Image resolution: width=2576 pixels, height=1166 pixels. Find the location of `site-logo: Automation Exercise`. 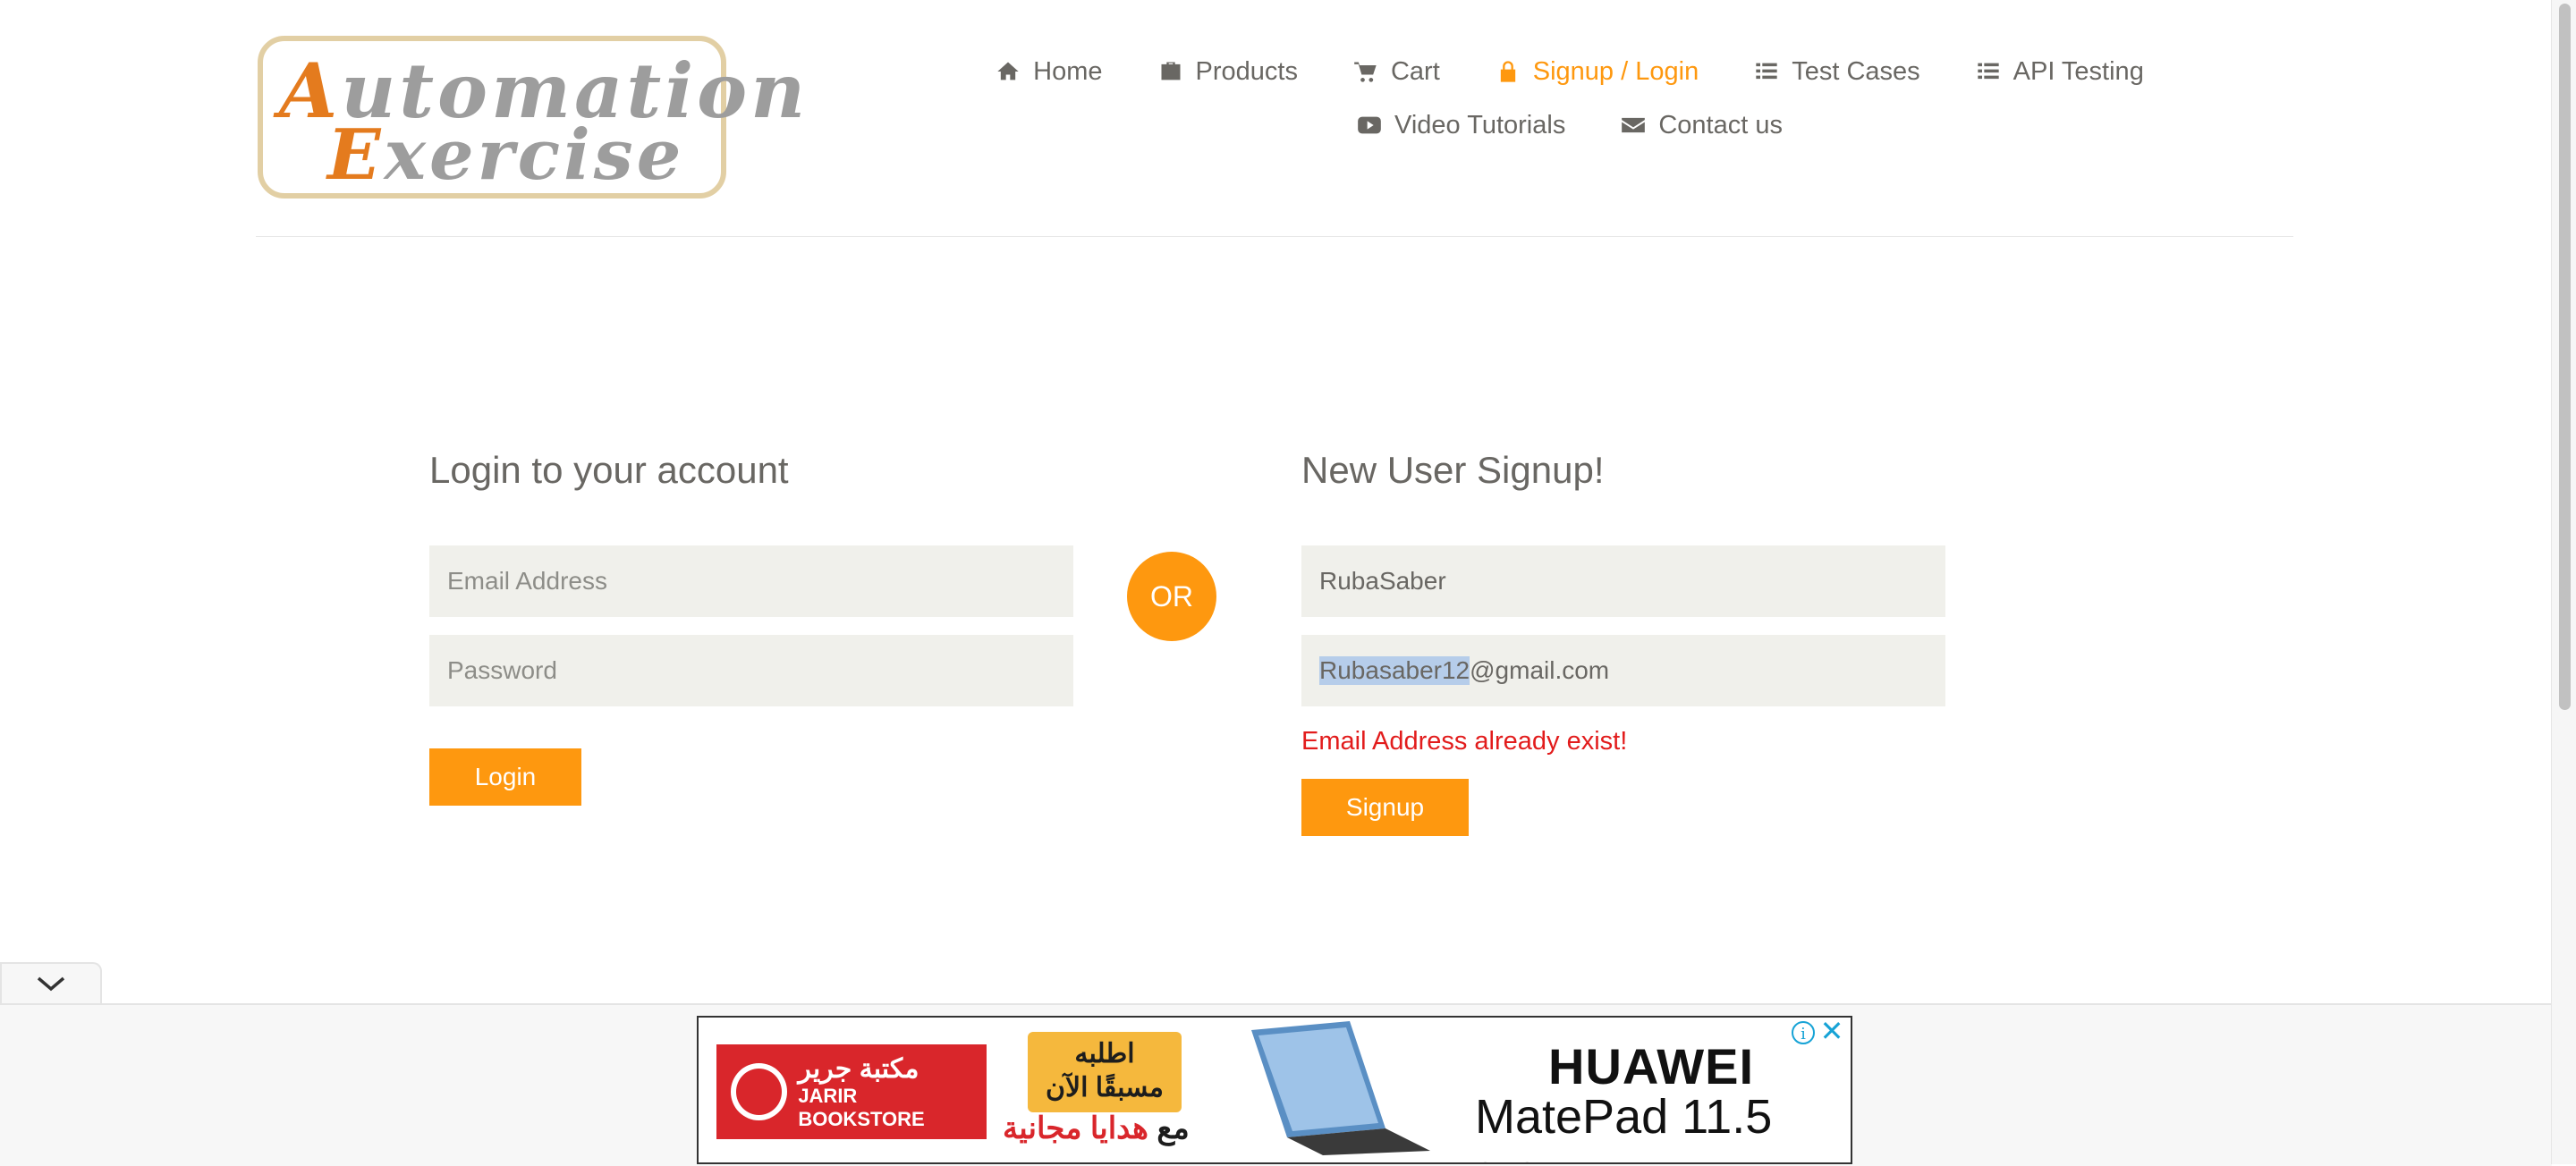

site-logo: Automation Exercise is located at coordinates (531, 117).